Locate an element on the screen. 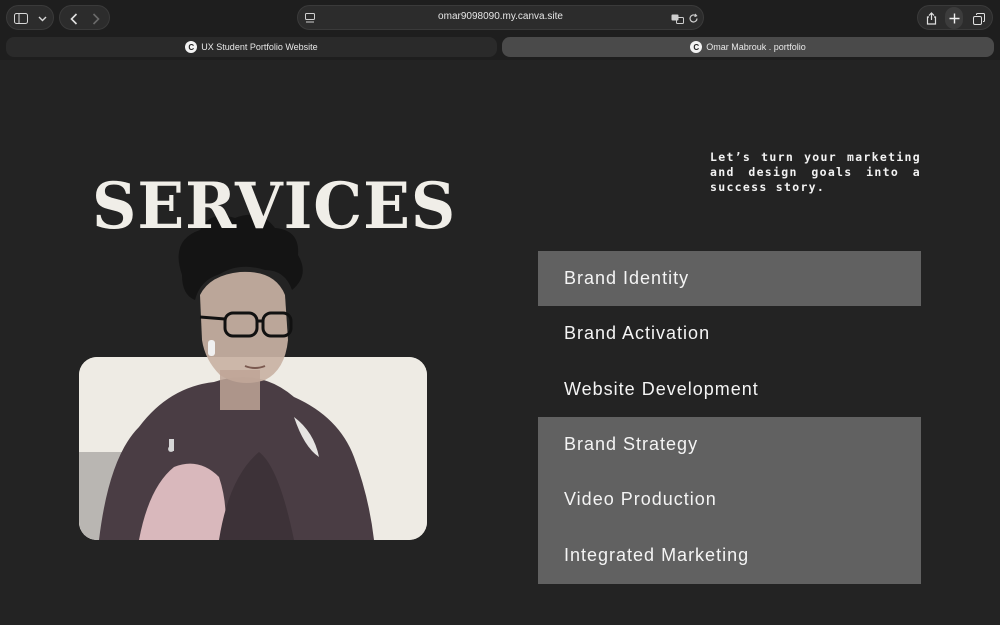 This screenshot has width=1000, height=625. tab-overview-icon is located at coordinates (979, 18).